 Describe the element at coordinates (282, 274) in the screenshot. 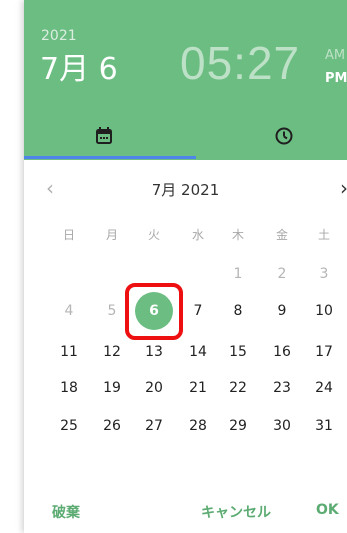

I see `calendar-day: 2` at that location.